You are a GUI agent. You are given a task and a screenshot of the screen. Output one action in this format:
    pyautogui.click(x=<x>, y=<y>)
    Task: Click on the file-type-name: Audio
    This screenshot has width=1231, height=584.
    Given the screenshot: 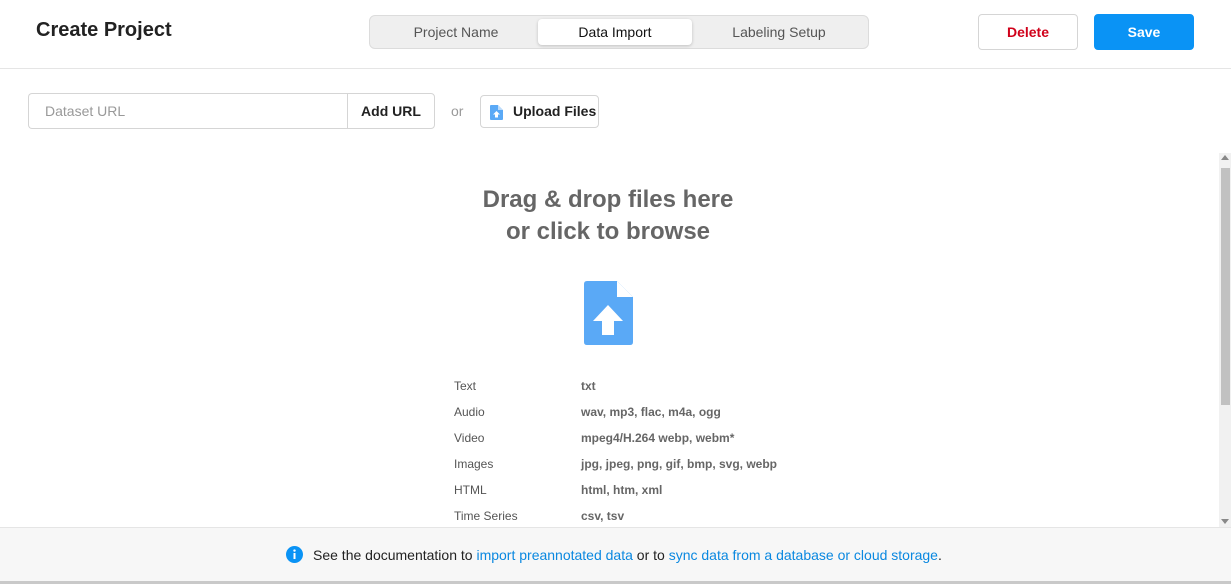 What is the action you would take?
    pyautogui.click(x=469, y=412)
    